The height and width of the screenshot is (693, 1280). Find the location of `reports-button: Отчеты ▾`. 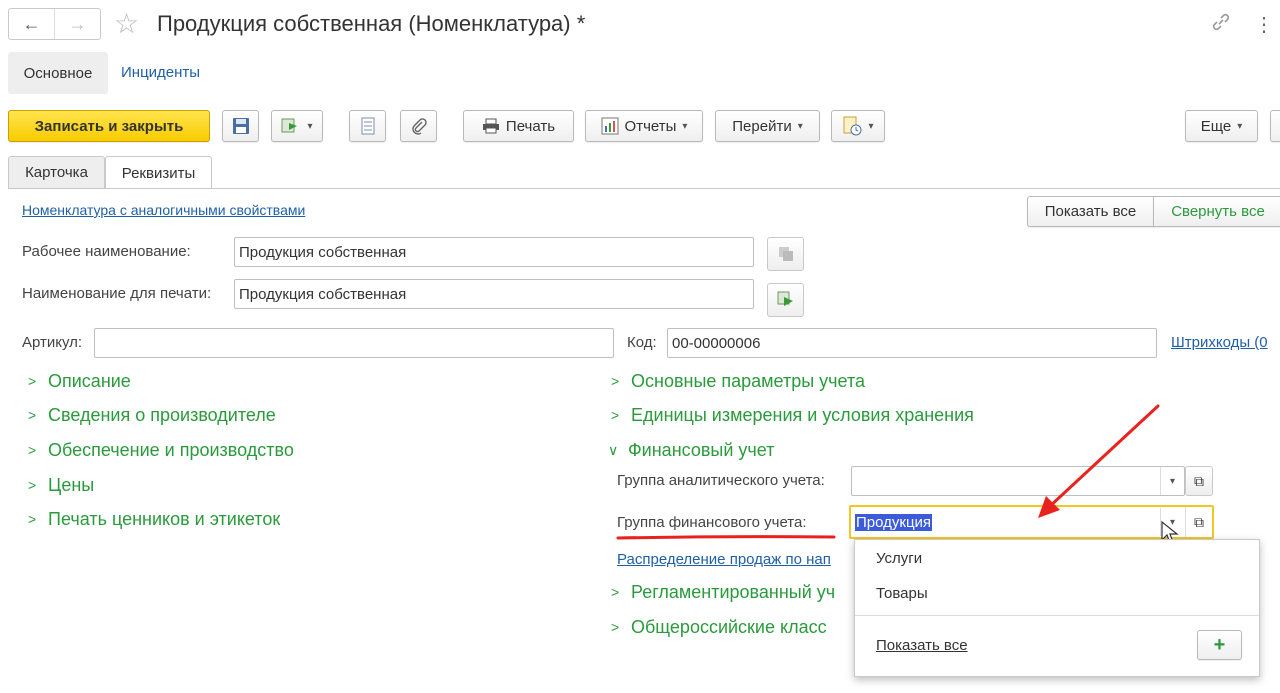

reports-button: Отчеты ▾ is located at coordinates (644, 126).